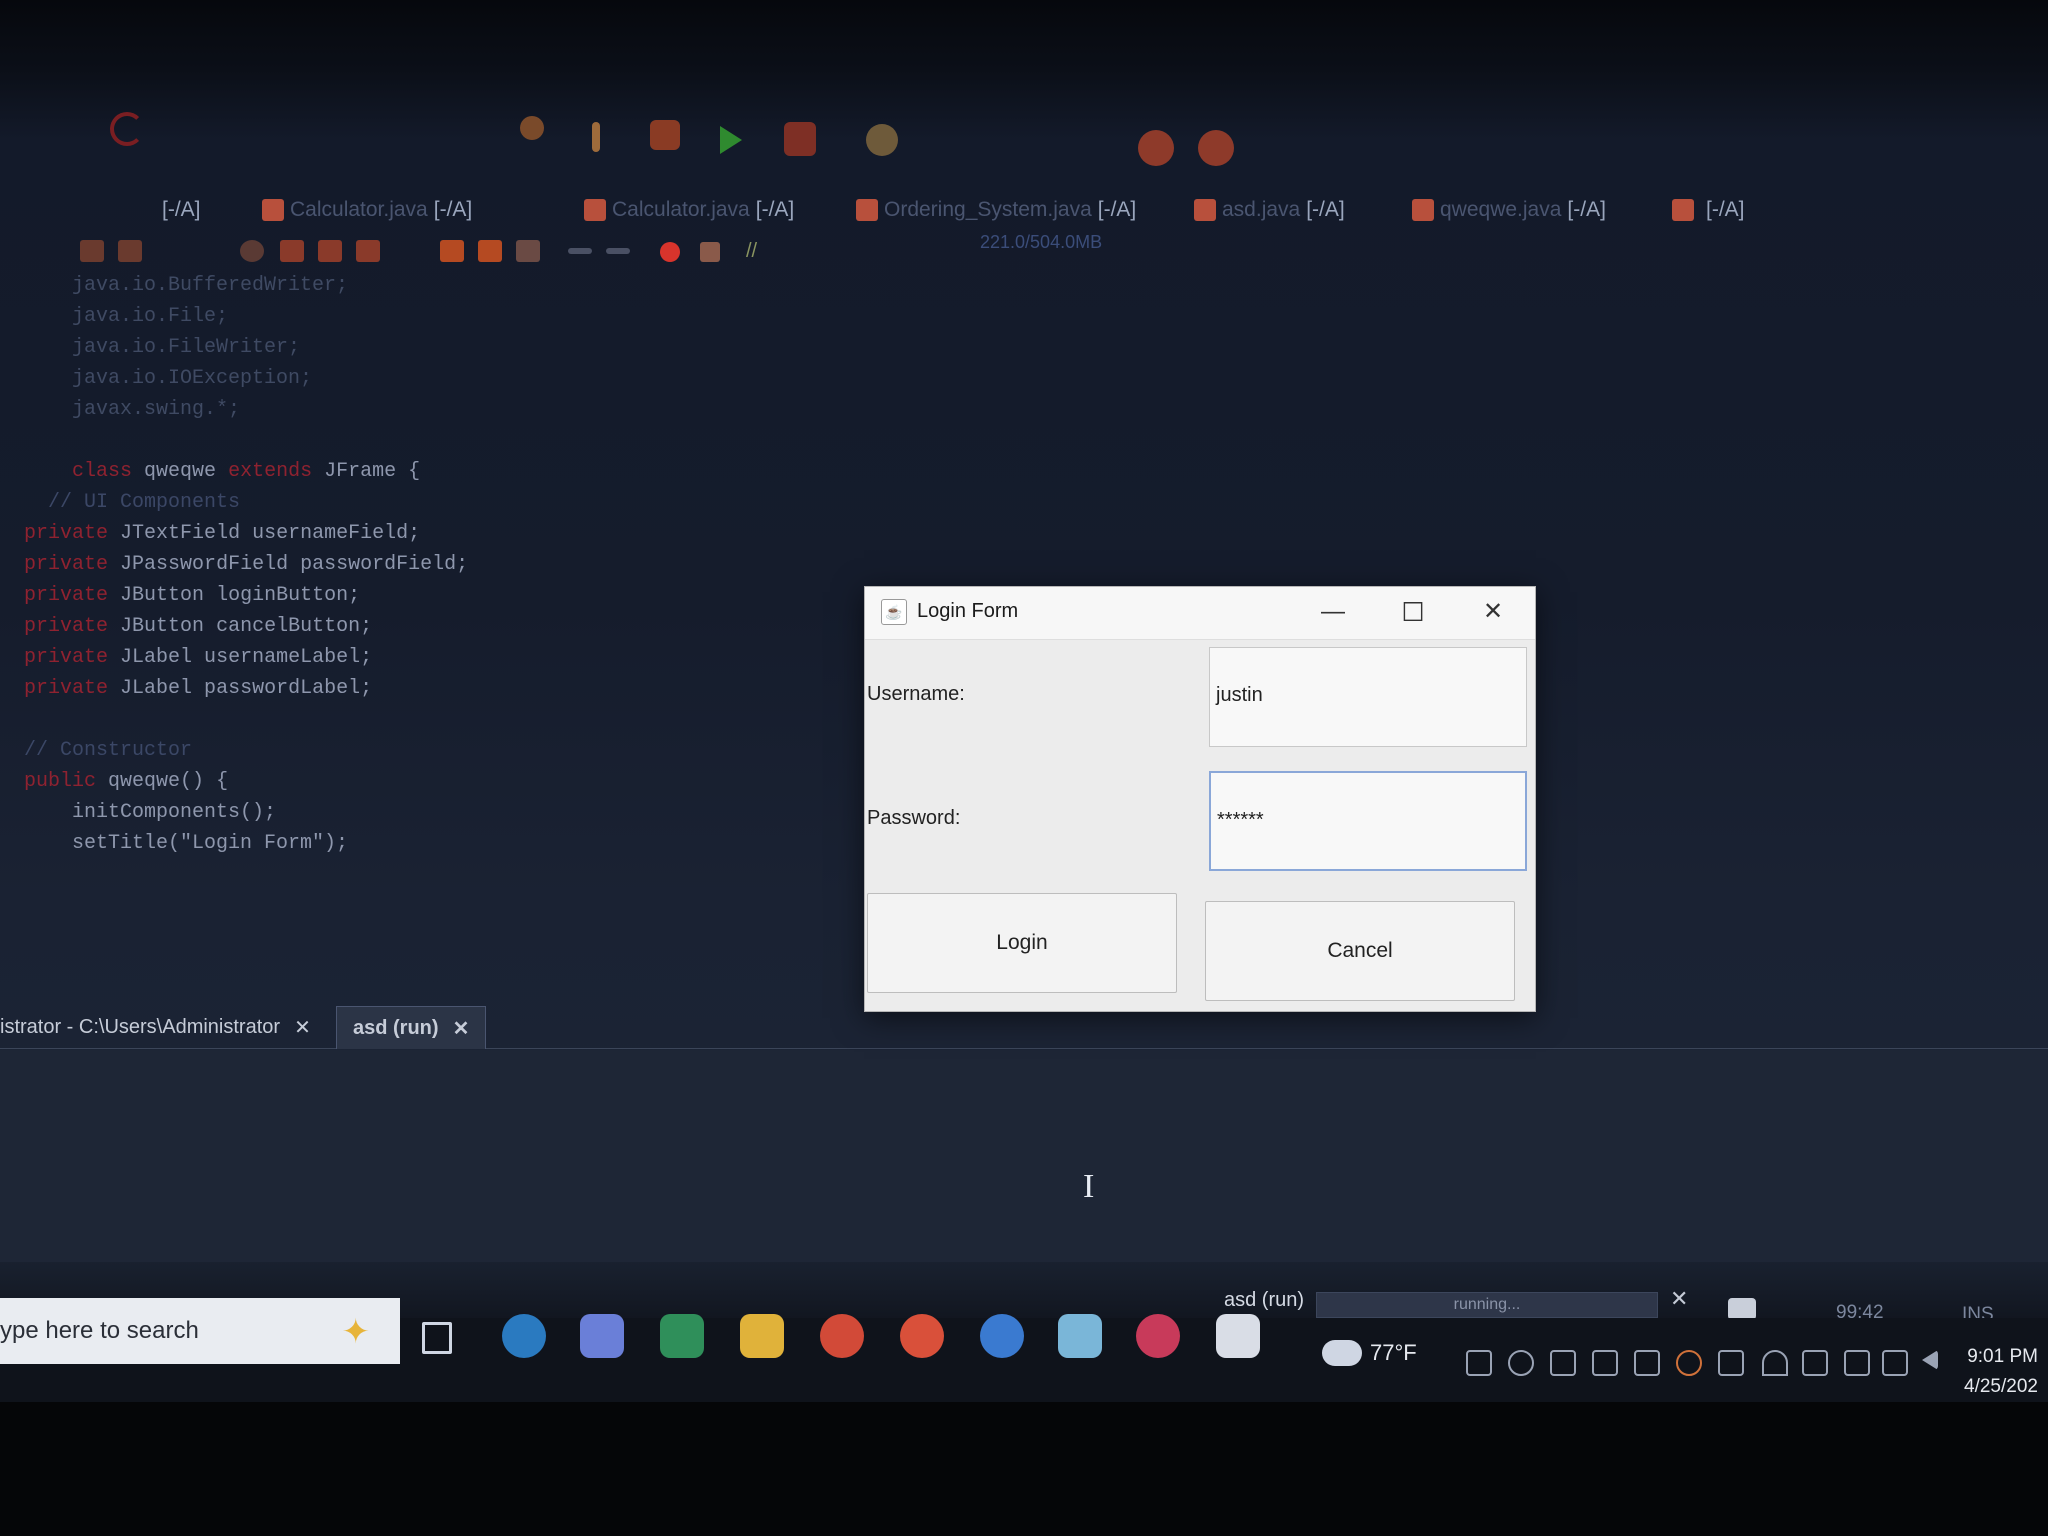 Image resolution: width=2048 pixels, height=1536 pixels. I want to click on dialog-title: Login Form, so click(968, 611).